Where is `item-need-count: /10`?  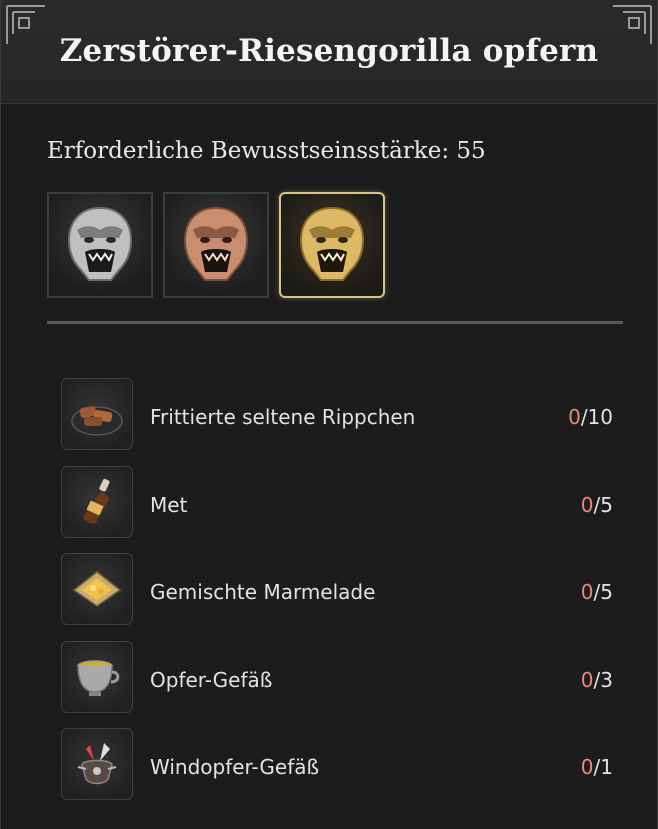
item-need-count: /10 is located at coordinates (596, 417).